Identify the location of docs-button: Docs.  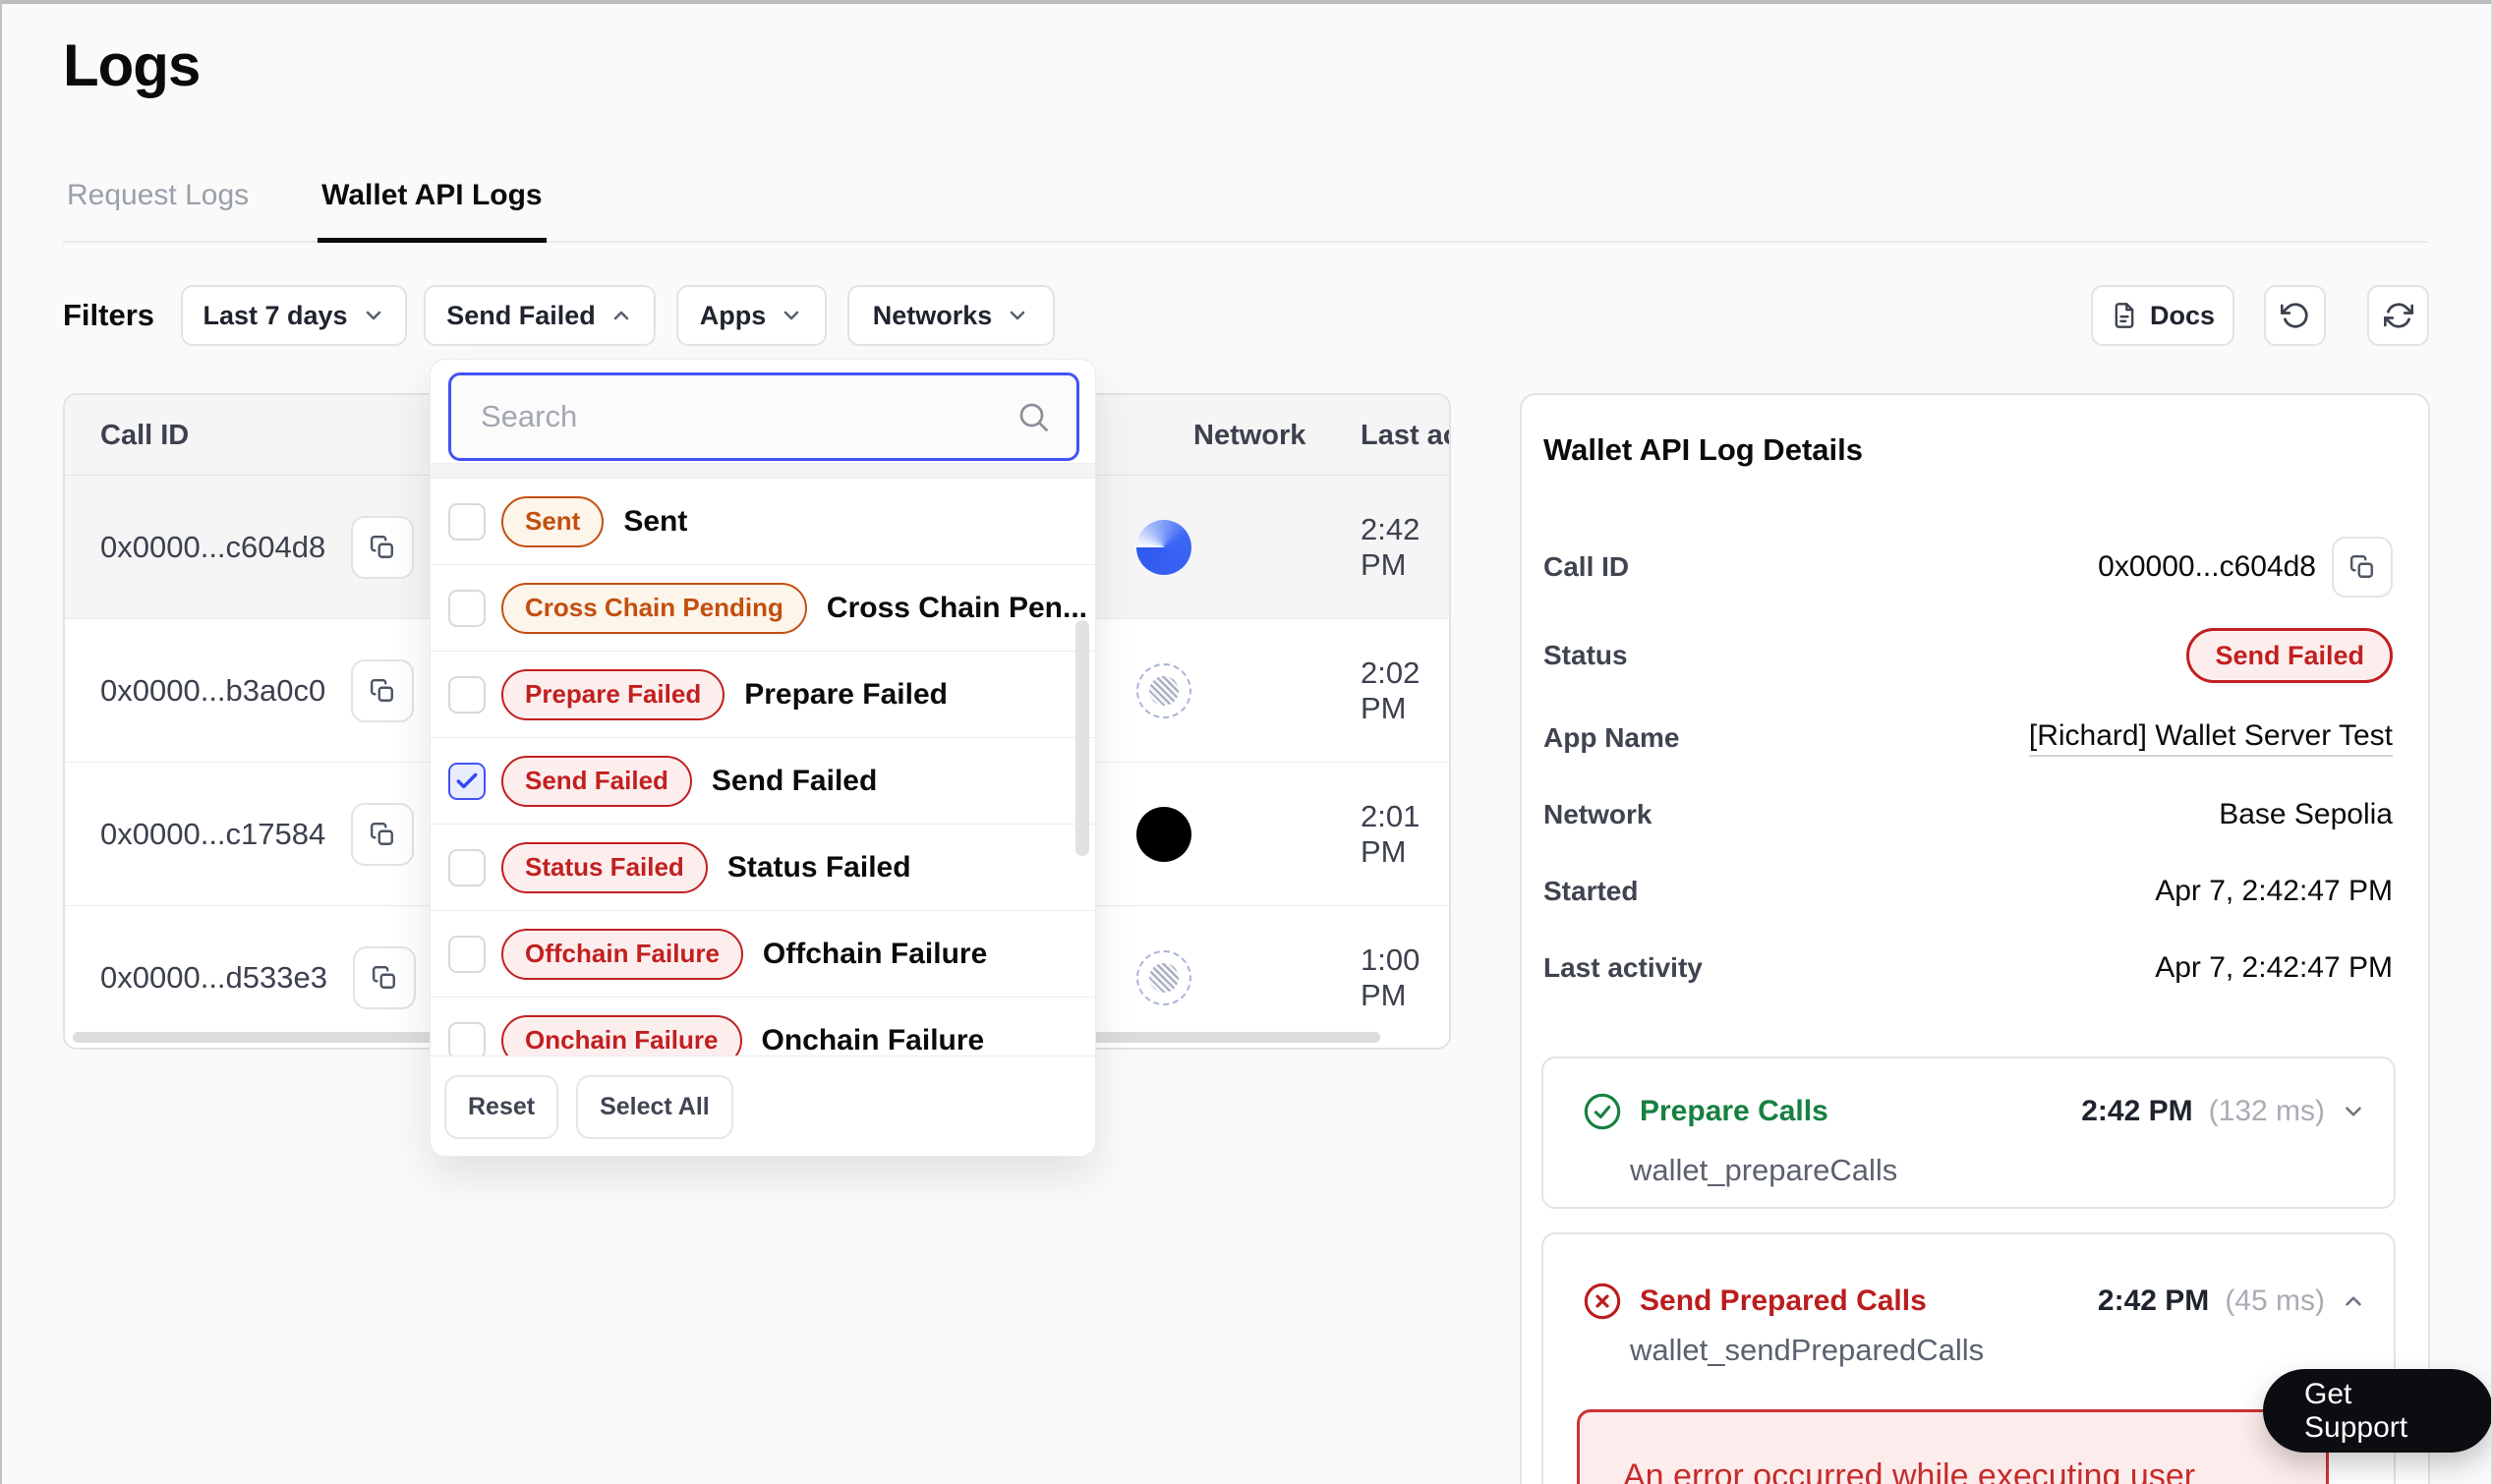
(2163, 315).